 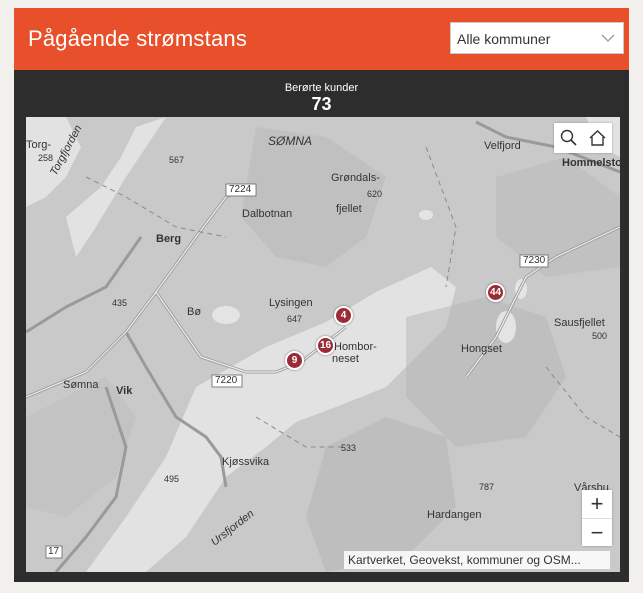 I want to click on outage-marker: 16, so click(x=325, y=345).